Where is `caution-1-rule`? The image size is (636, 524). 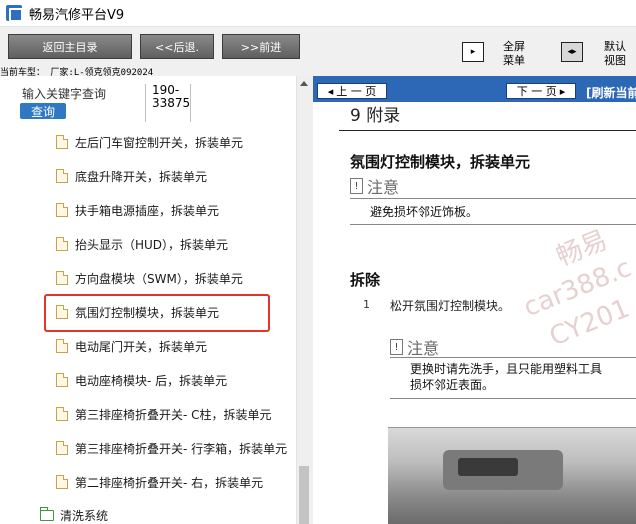
caution-1-rule is located at coordinates (493, 198).